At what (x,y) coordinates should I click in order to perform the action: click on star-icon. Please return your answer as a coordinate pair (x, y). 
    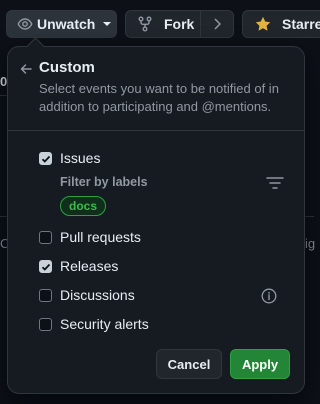
    Looking at the image, I should click on (263, 23).